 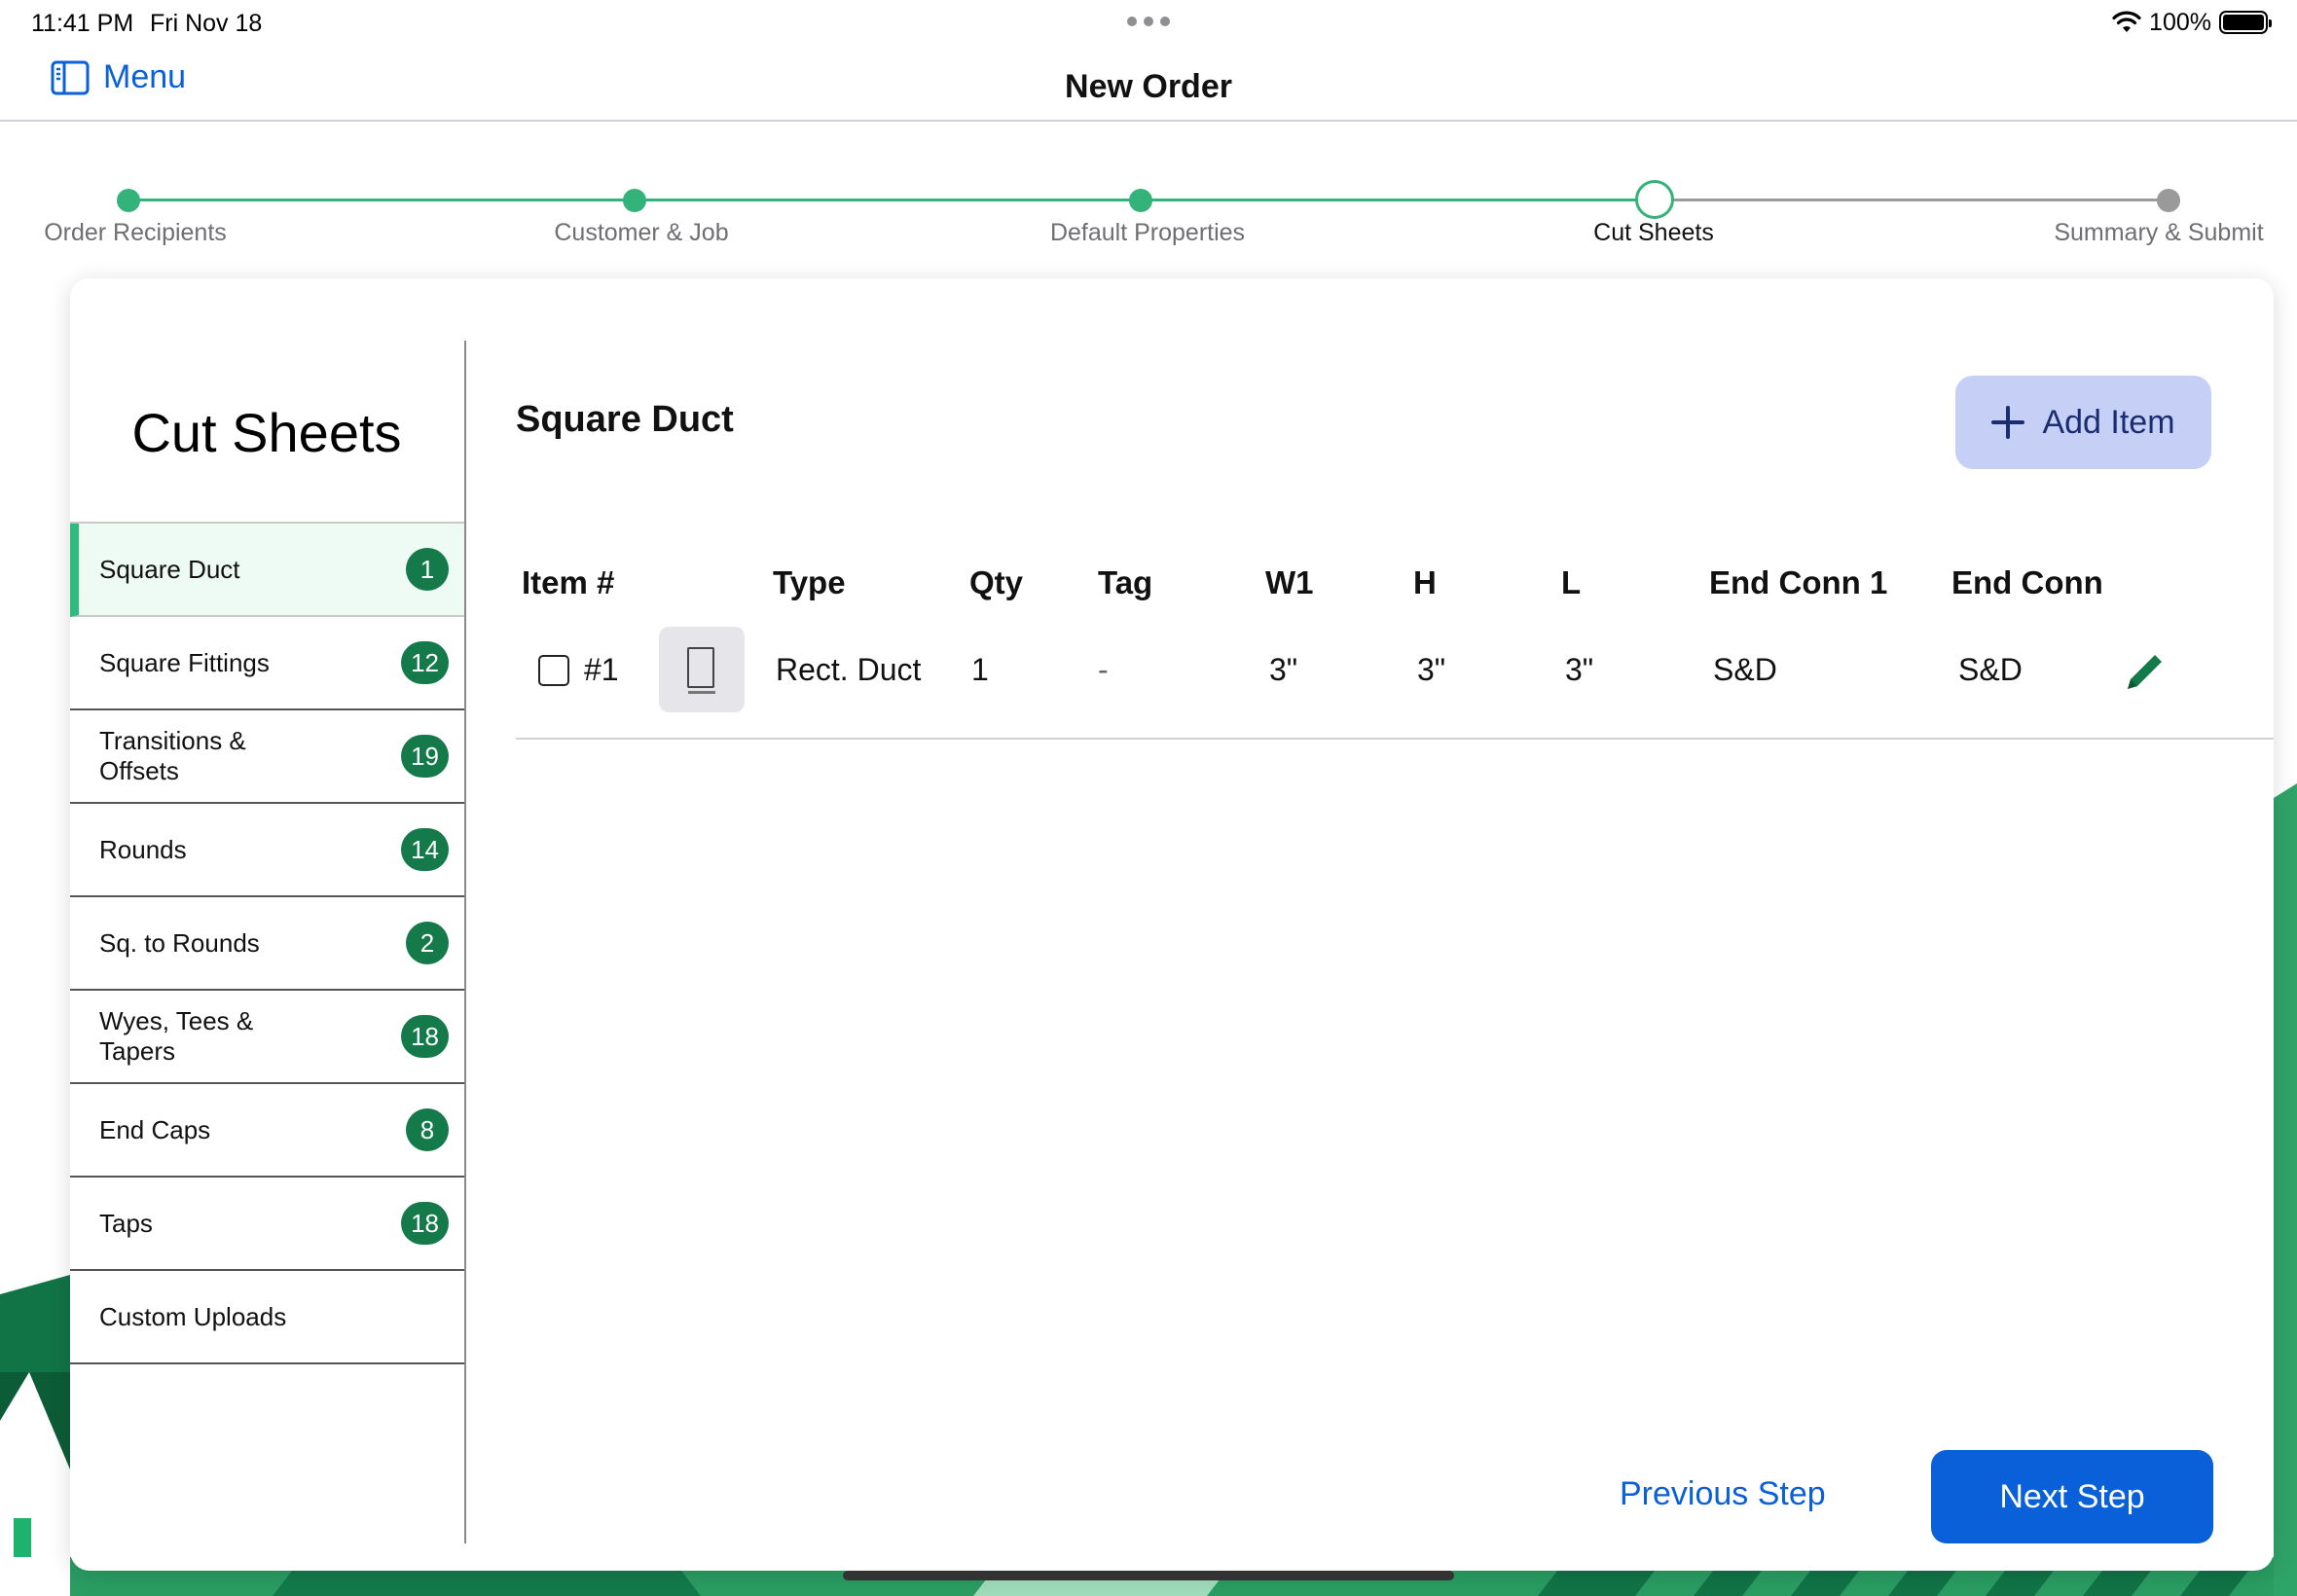 I want to click on sidebar-item-label: Sq. to Rounds, so click(x=179, y=942).